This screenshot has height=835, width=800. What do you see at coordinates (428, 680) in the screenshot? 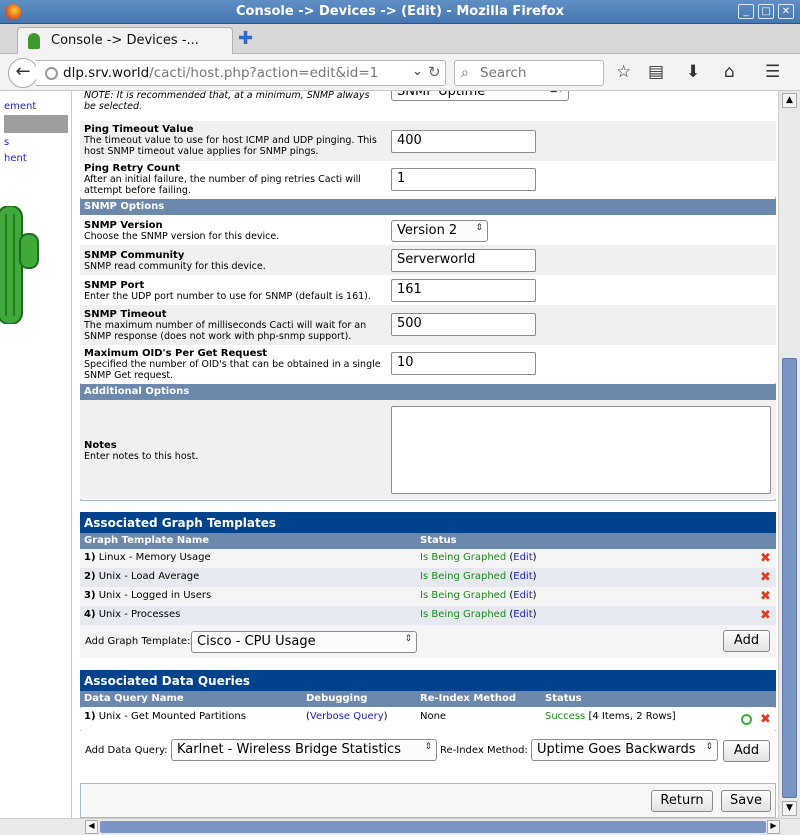
I see `data-queries-title: Associated Data Queries` at bounding box center [428, 680].